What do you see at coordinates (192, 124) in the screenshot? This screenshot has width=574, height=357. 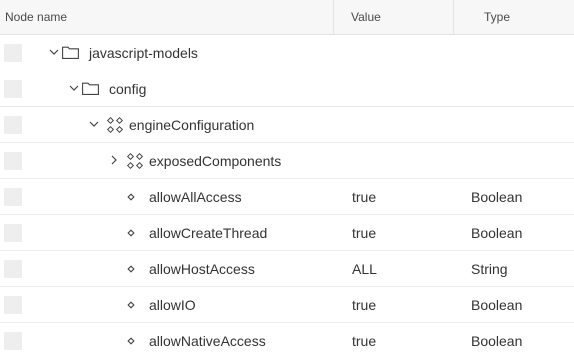 I see `node-label: engineConfiguration` at bounding box center [192, 124].